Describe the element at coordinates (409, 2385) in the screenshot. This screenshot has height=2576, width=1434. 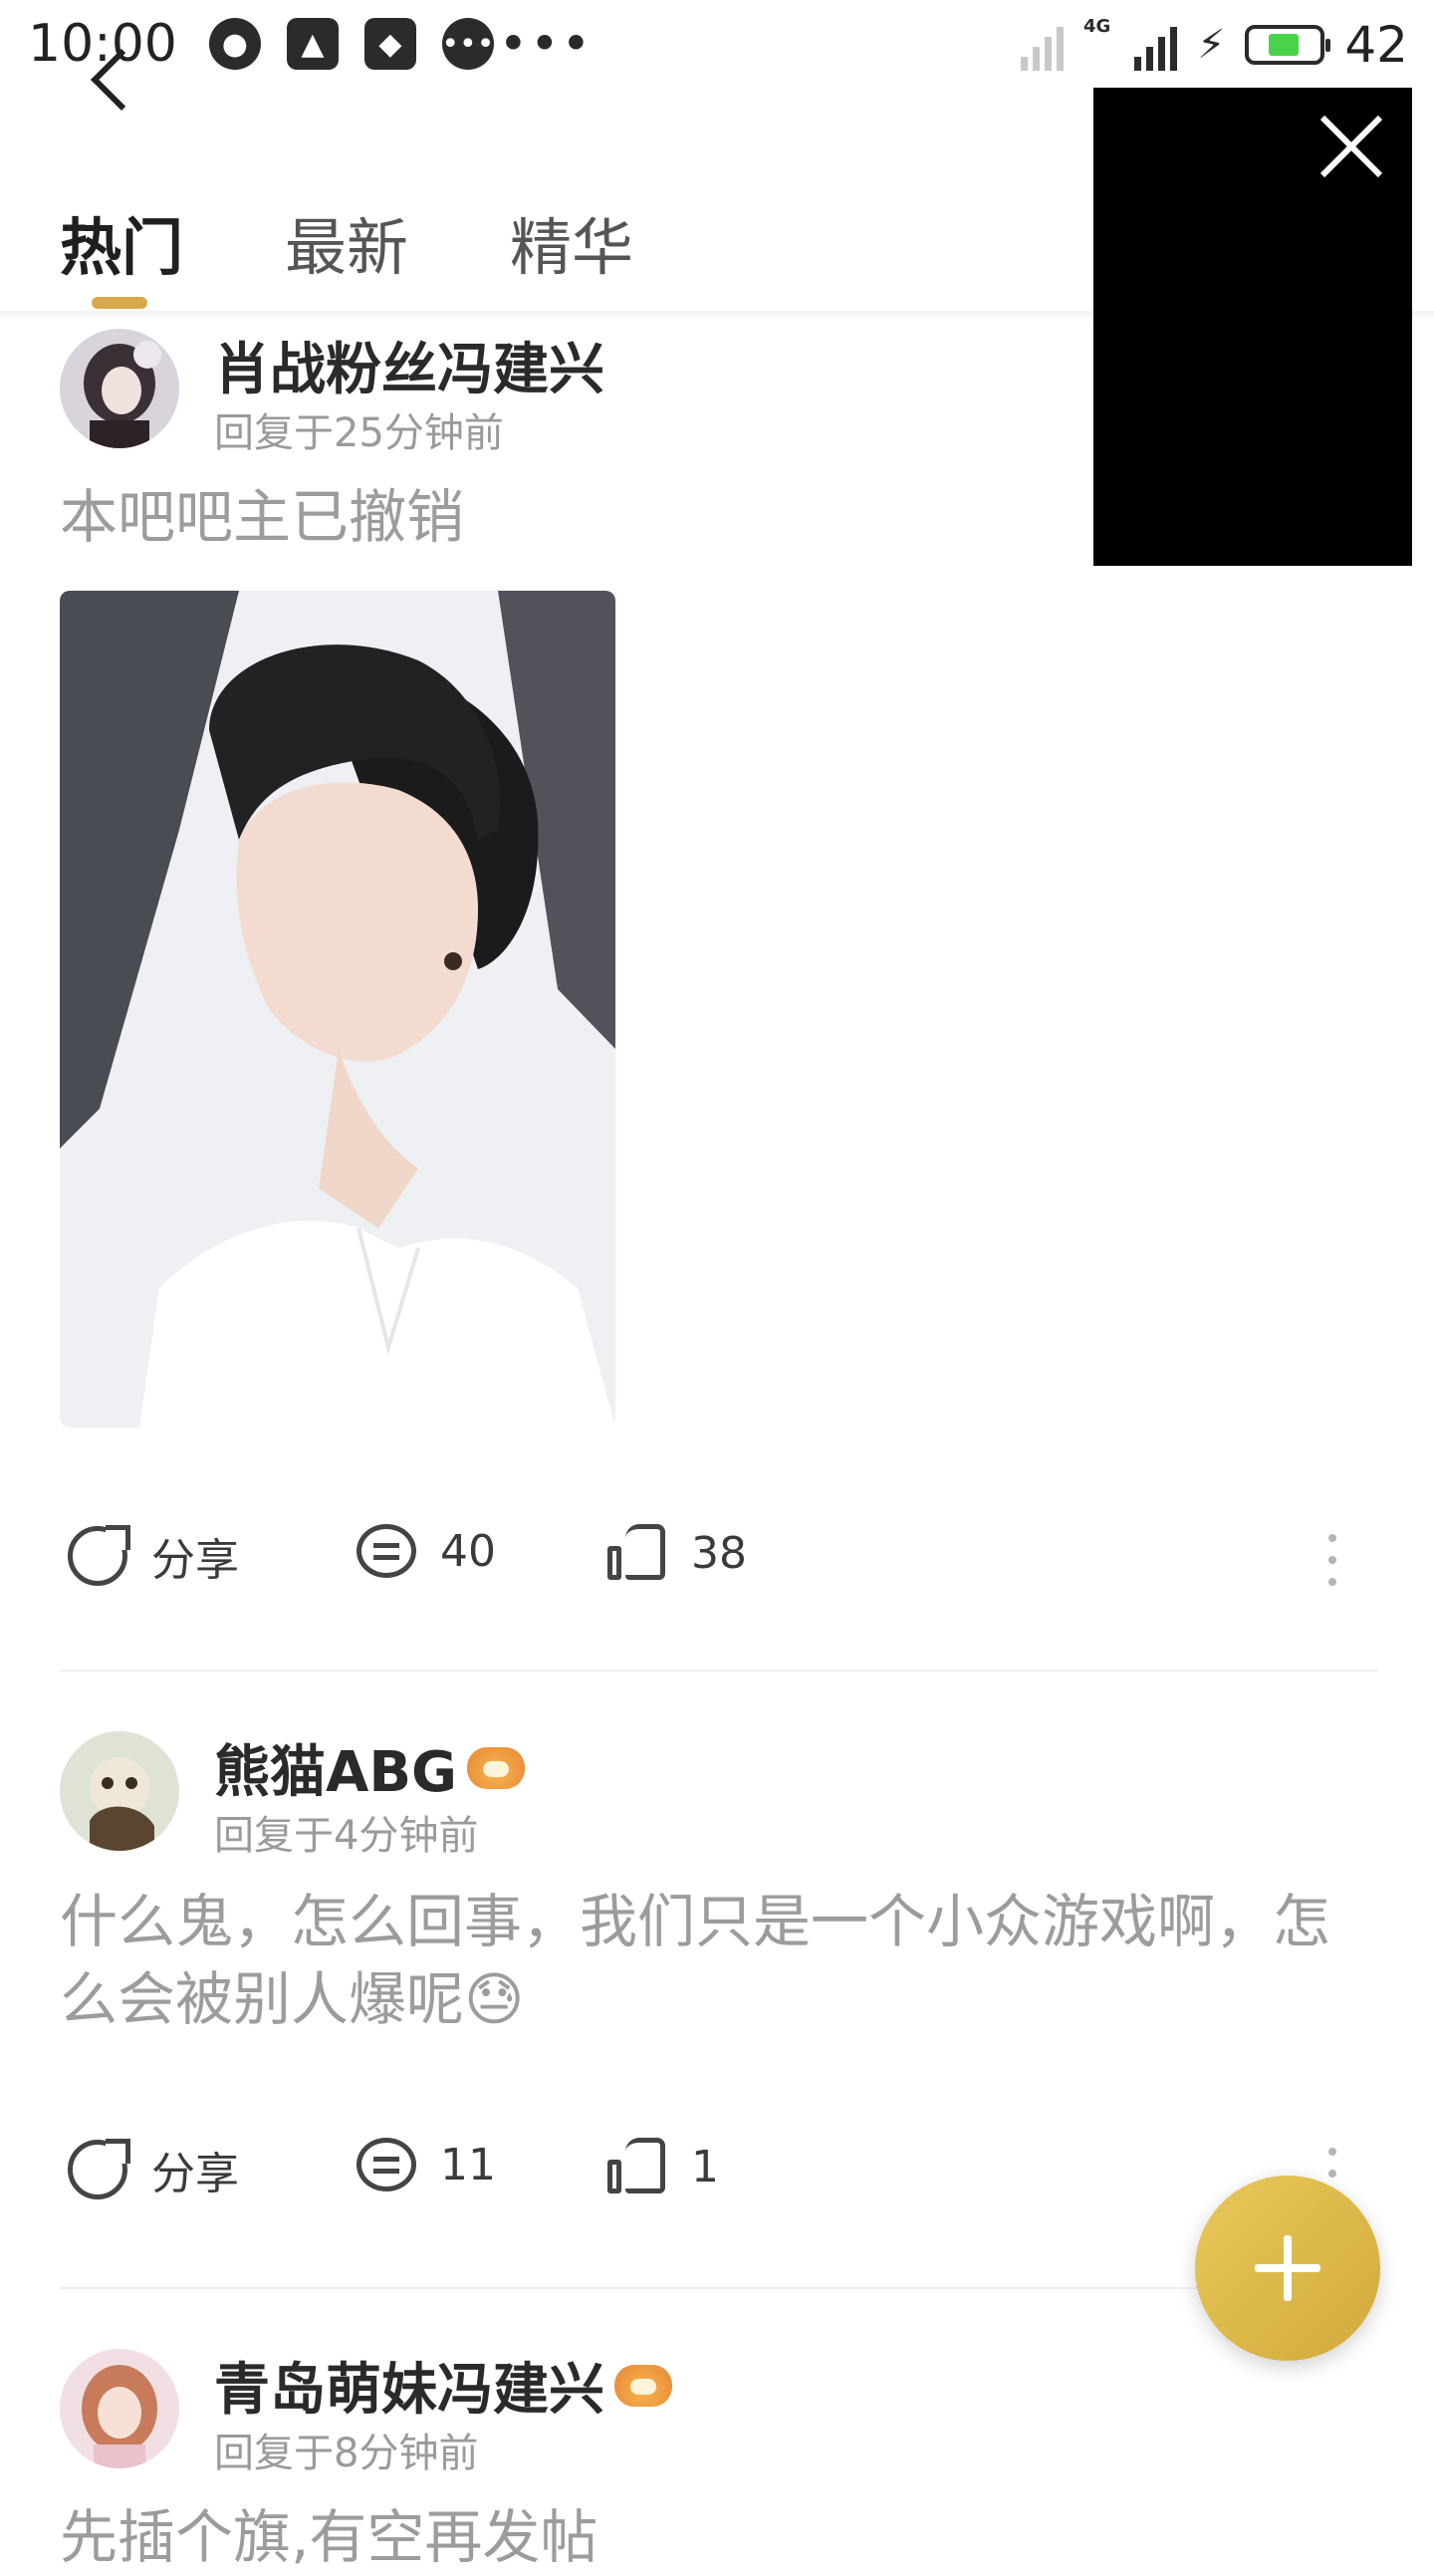
I see `username-text: 青岛萌妹冯建兴` at that location.